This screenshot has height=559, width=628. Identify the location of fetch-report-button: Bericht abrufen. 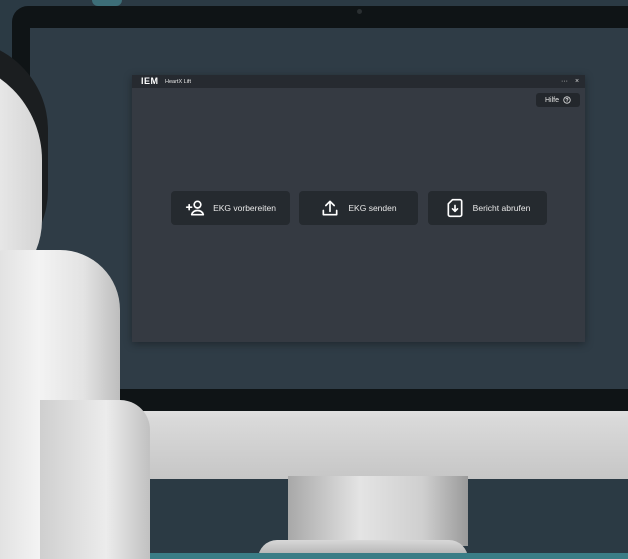
(487, 208).